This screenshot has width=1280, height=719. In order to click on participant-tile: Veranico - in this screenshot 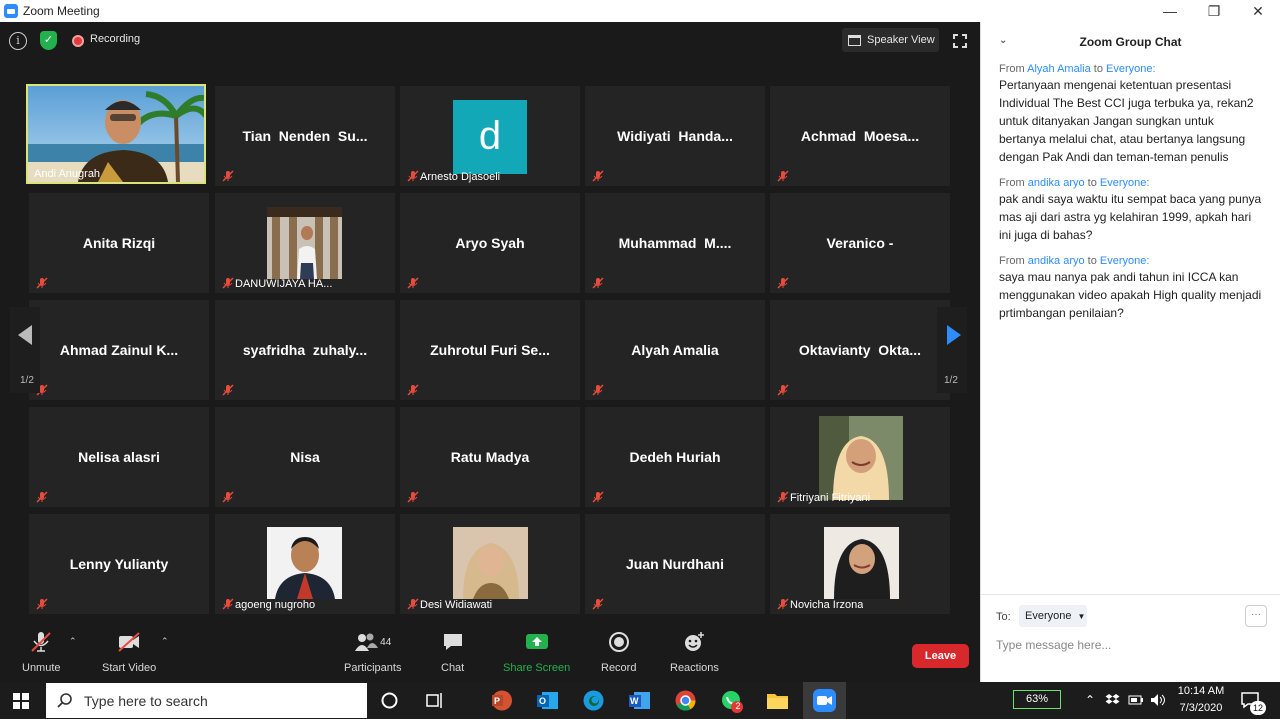, I will do `click(860, 243)`.